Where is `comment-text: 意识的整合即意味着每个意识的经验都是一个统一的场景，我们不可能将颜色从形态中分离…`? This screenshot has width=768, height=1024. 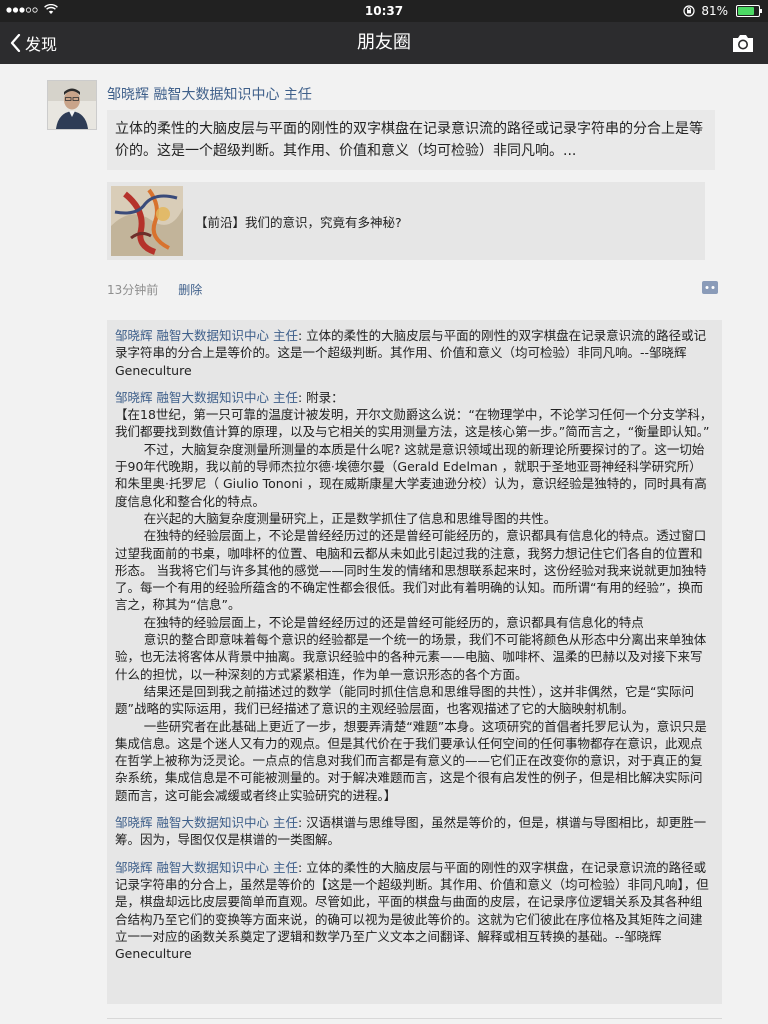 comment-text: 意识的整合即意味着每个意识的经验都是一个统一的场景，我们不可能将颜色从形态中分离… is located at coordinates (411, 657).